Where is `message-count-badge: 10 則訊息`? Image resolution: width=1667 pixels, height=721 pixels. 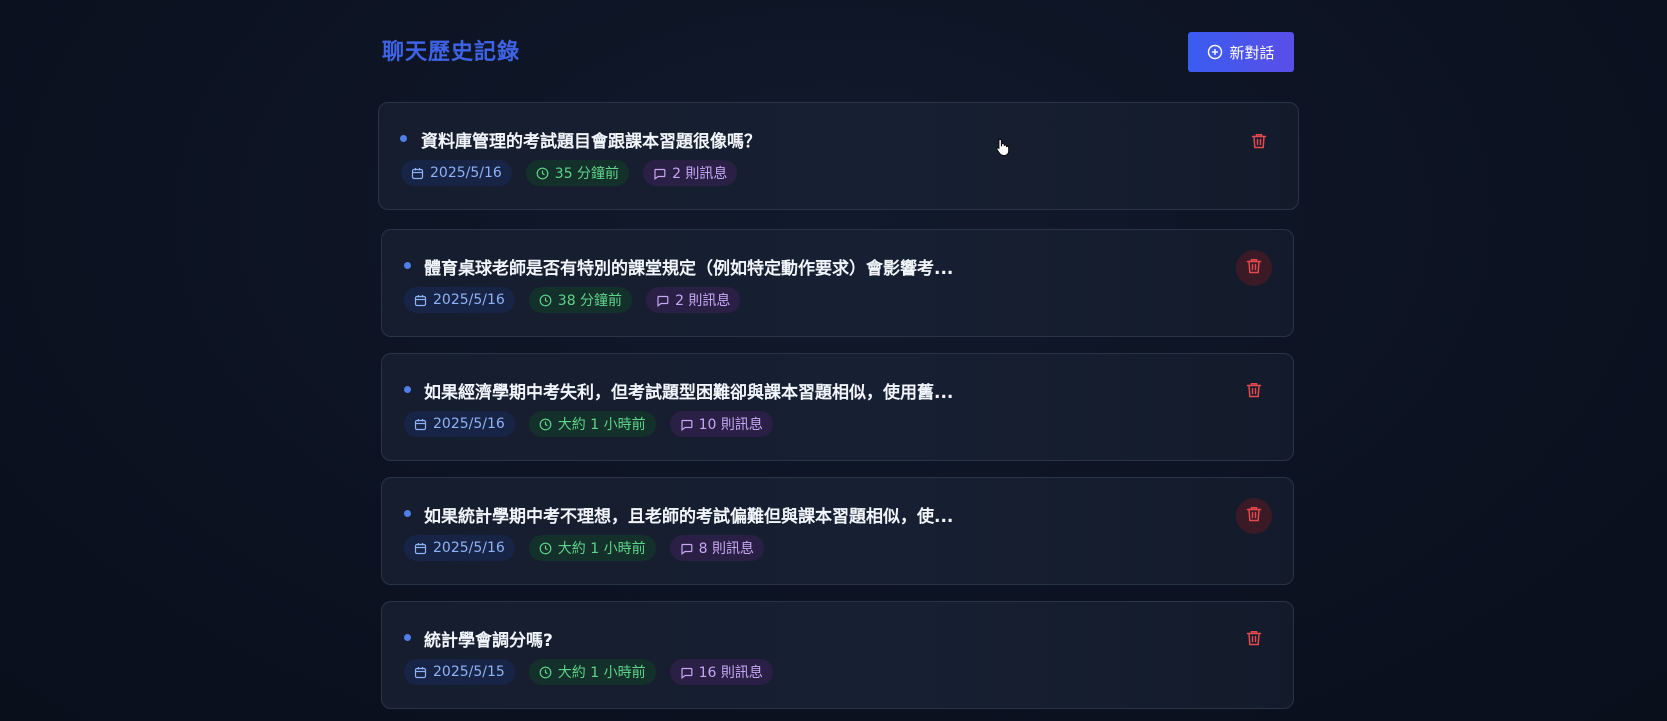
message-count-badge: 10 則訊息 is located at coordinates (721, 424).